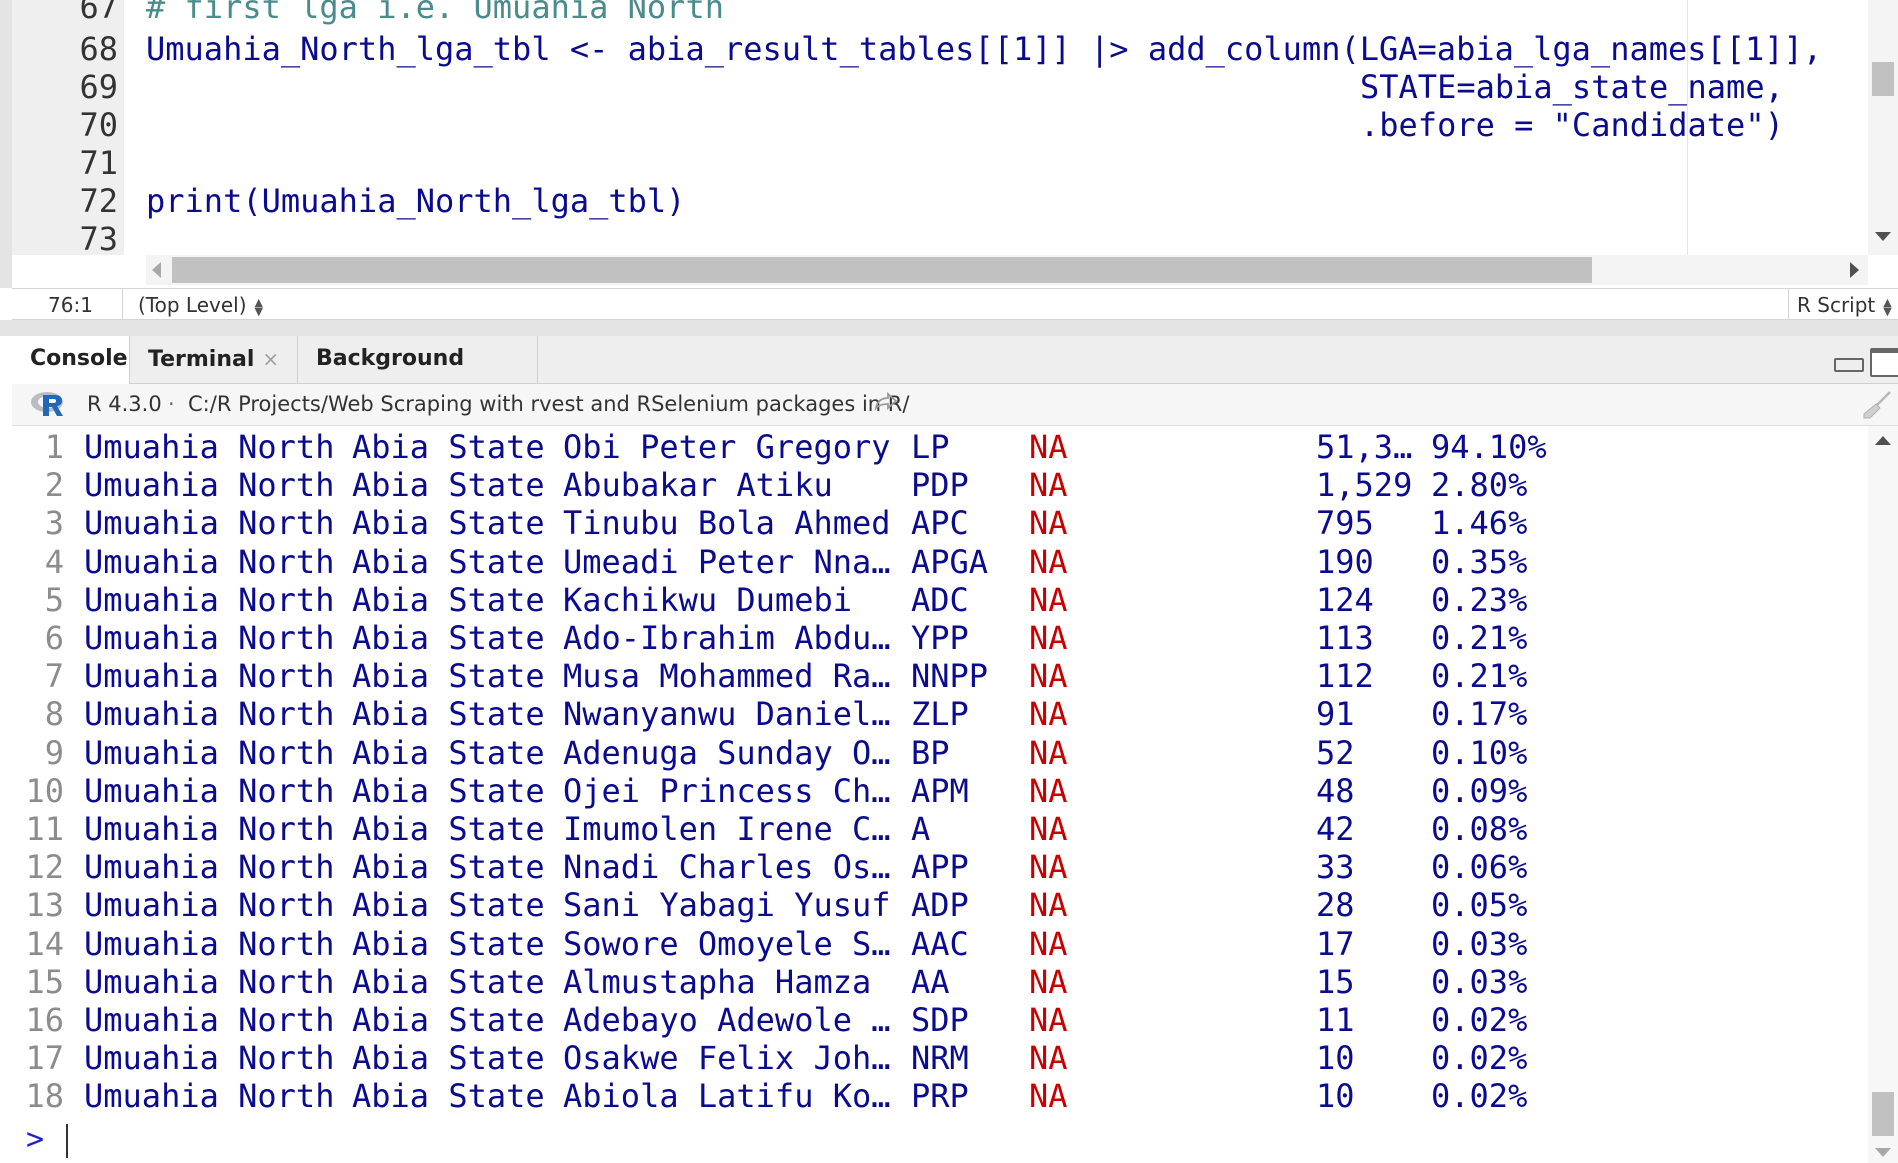 The width and height of the screenshot is (1898, 1163). I want to click on row-number: 18, so click(44, 1096).